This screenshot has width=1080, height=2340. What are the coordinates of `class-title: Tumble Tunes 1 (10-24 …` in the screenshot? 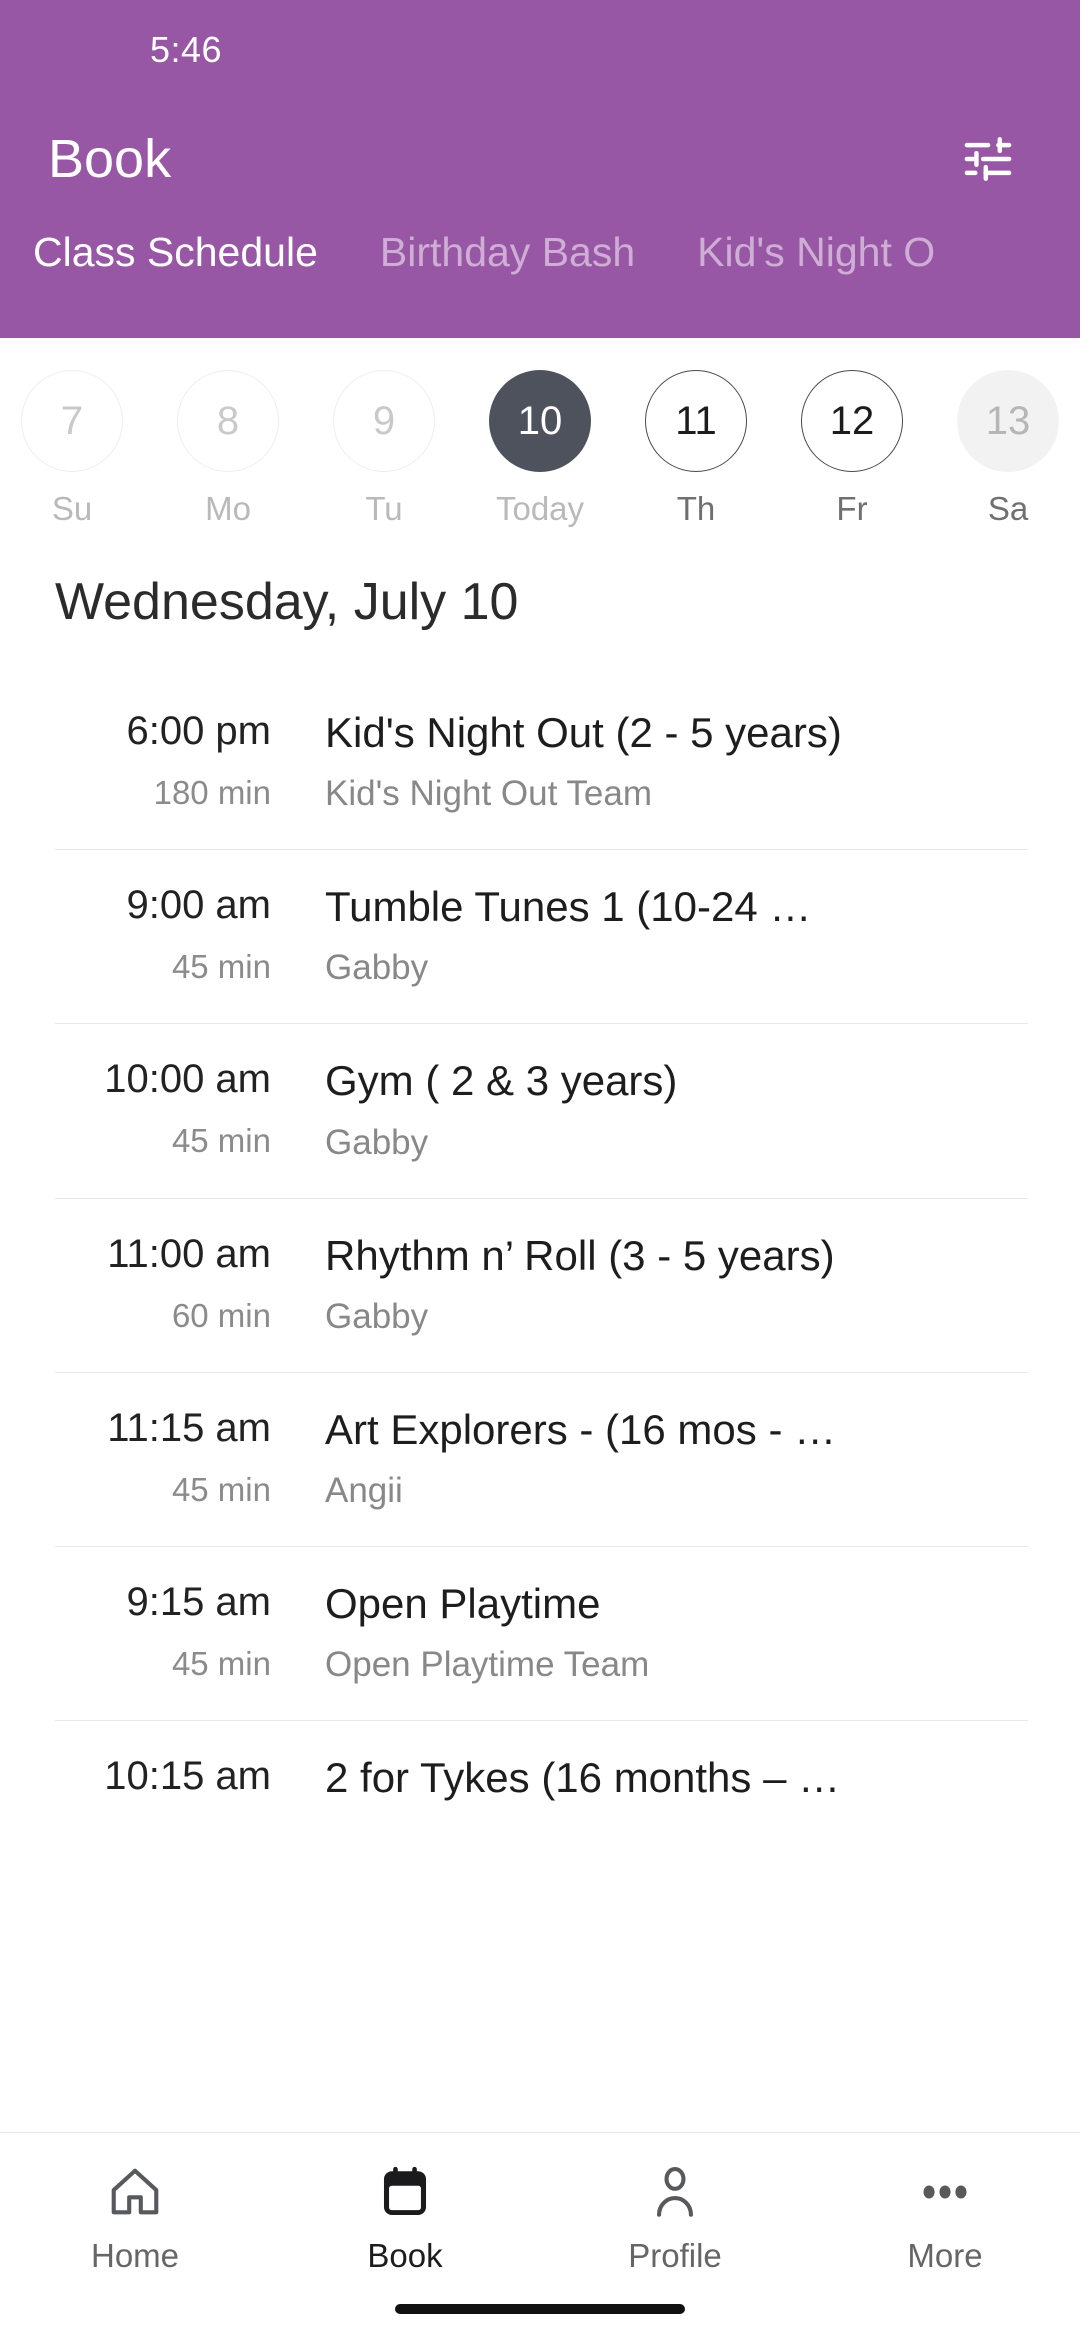 It's located at (568, 907).